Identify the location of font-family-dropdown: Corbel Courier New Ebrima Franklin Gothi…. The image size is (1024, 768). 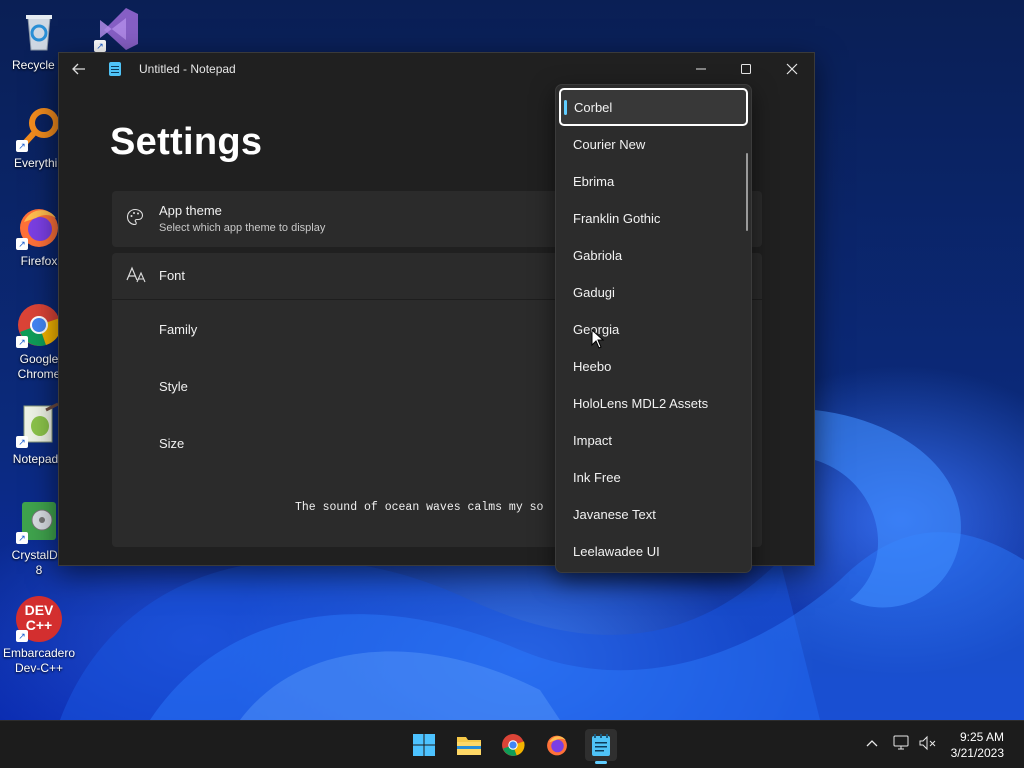
(653, 328).